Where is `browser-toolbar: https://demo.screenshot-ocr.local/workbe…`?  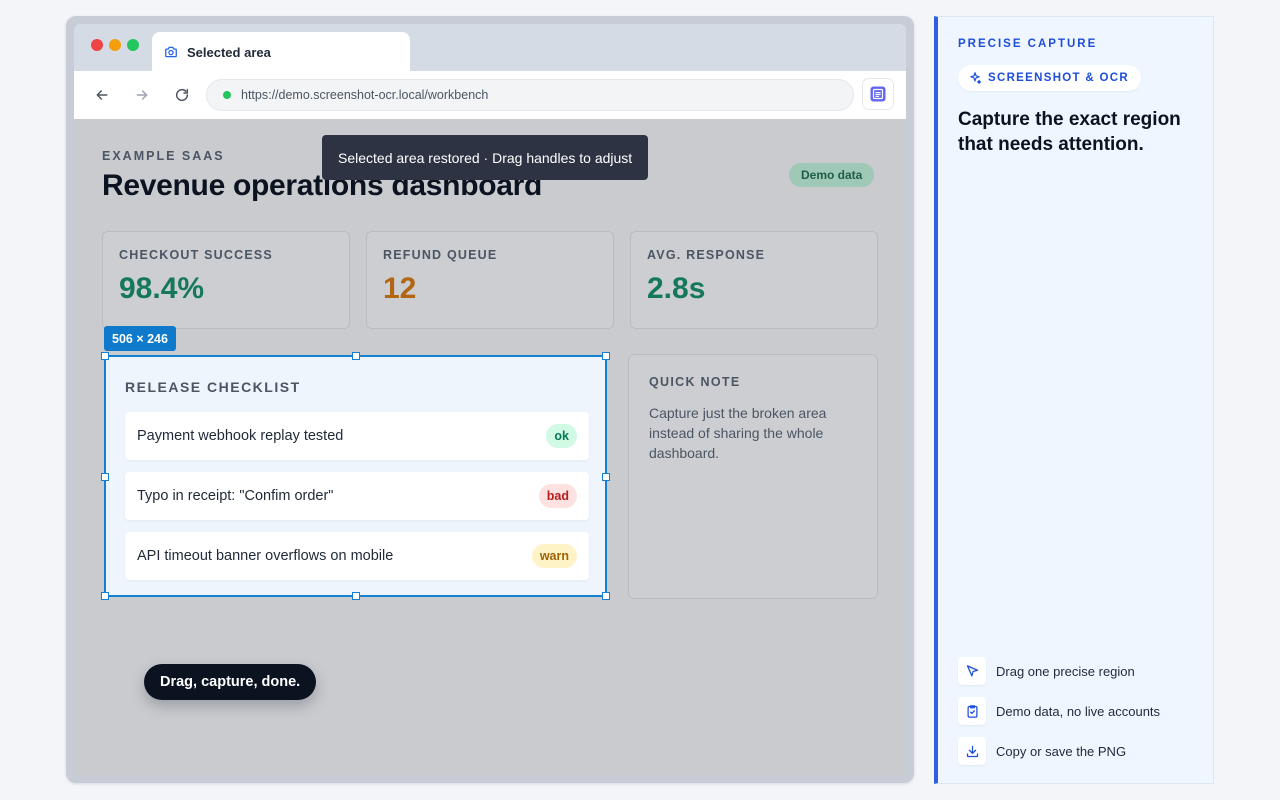 browser-toolbar: https://demo.screenshot-ocr.local/workbe… is located at coordinates (490, 95).